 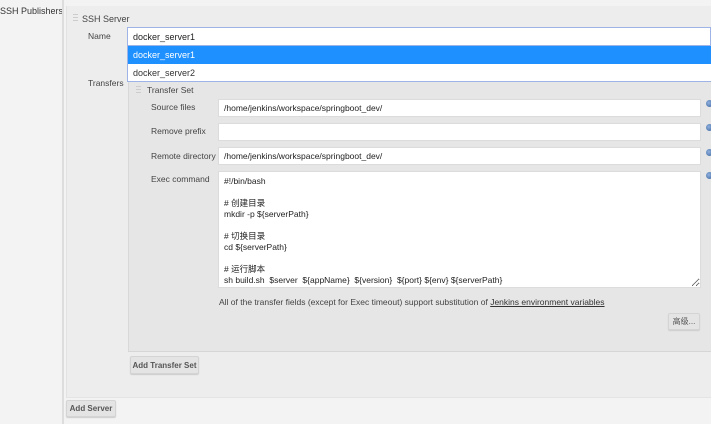 What do you see at coordinates (459, 156) in the screenshot?
I see `remote-directory-input: /home/jenkins/workspace/springboot_dev/` at bounding box center [459, 156].